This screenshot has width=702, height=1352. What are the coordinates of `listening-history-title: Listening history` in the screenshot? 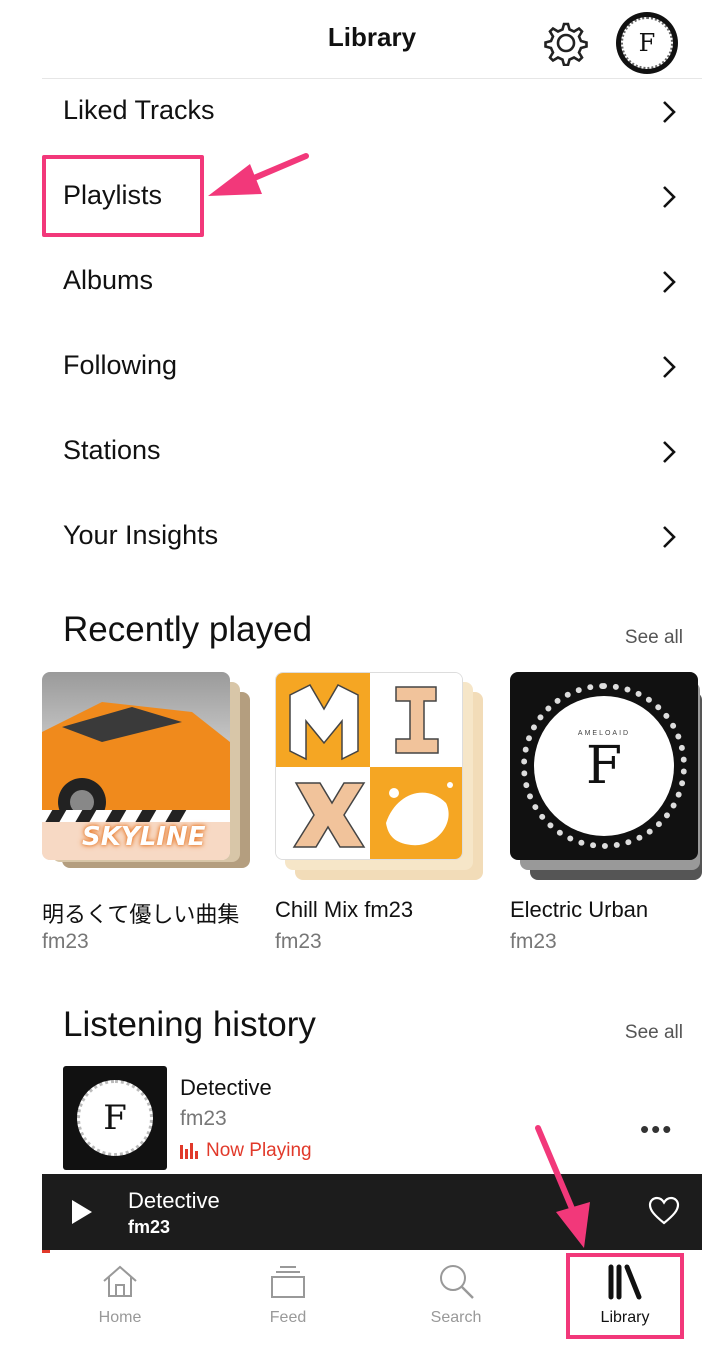 It's located at (189, 1024).